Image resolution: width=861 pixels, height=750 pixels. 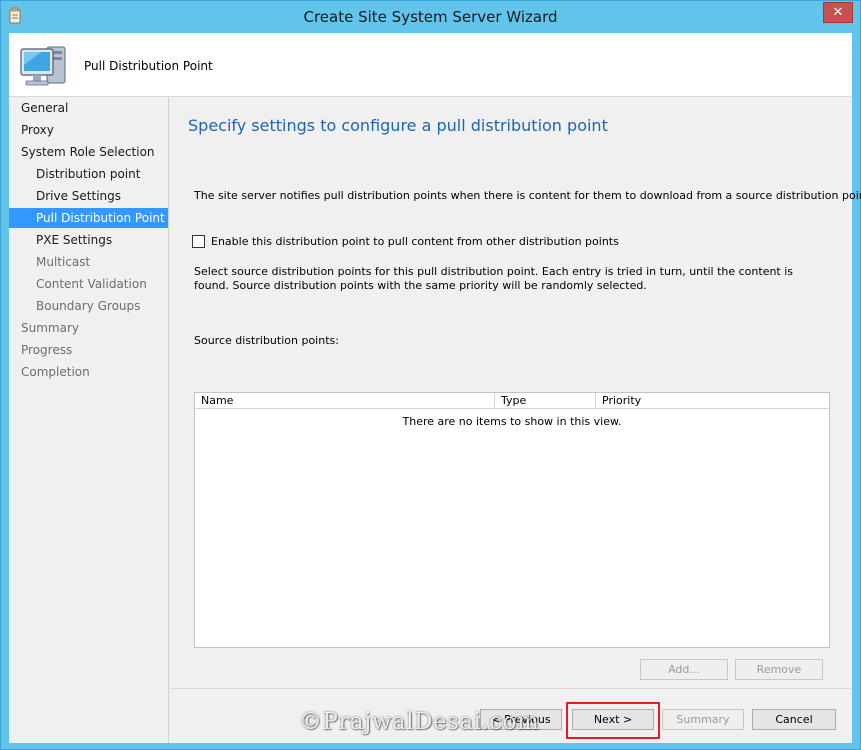 I want to click on nav-item-proxy: Proxy, so click(x=88, y=130).